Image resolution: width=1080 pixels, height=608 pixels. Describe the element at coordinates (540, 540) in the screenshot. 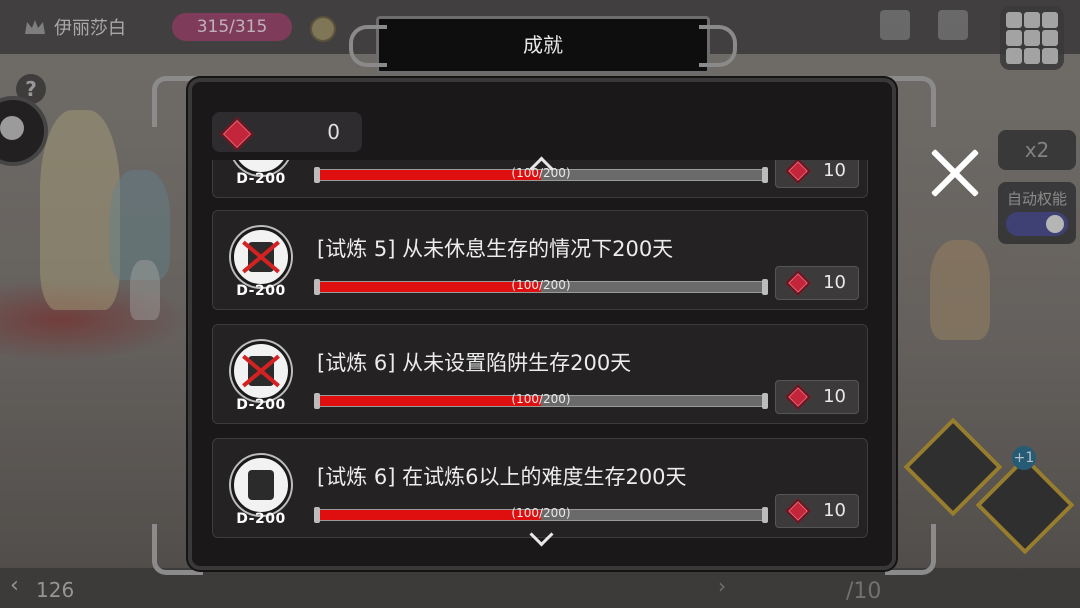

I see `scroll-down-chevron-icon` at that location.